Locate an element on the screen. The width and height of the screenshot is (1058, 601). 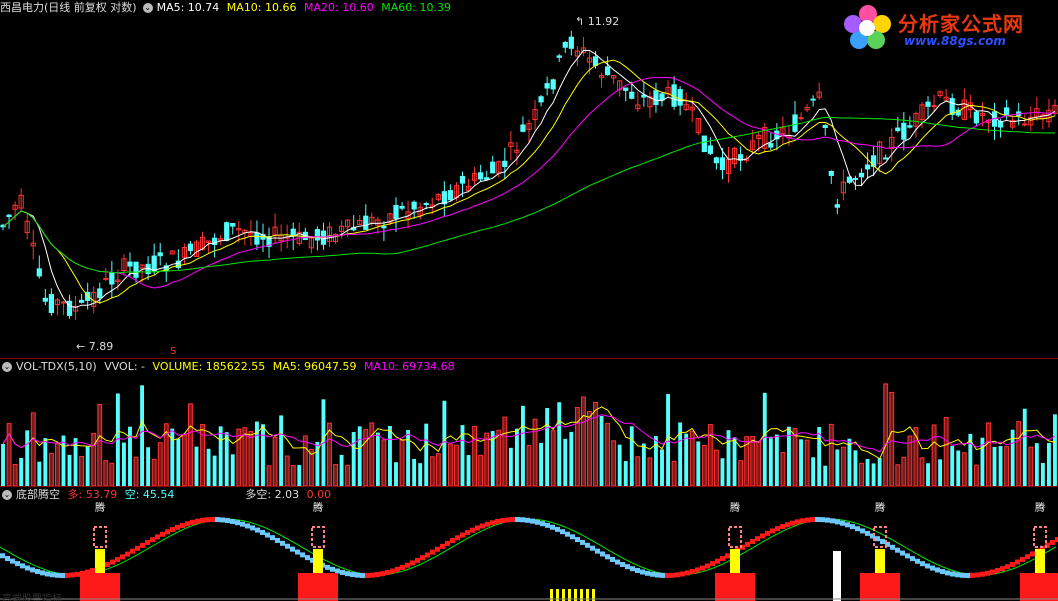
bottom-block is located at coordinates (735, 587).